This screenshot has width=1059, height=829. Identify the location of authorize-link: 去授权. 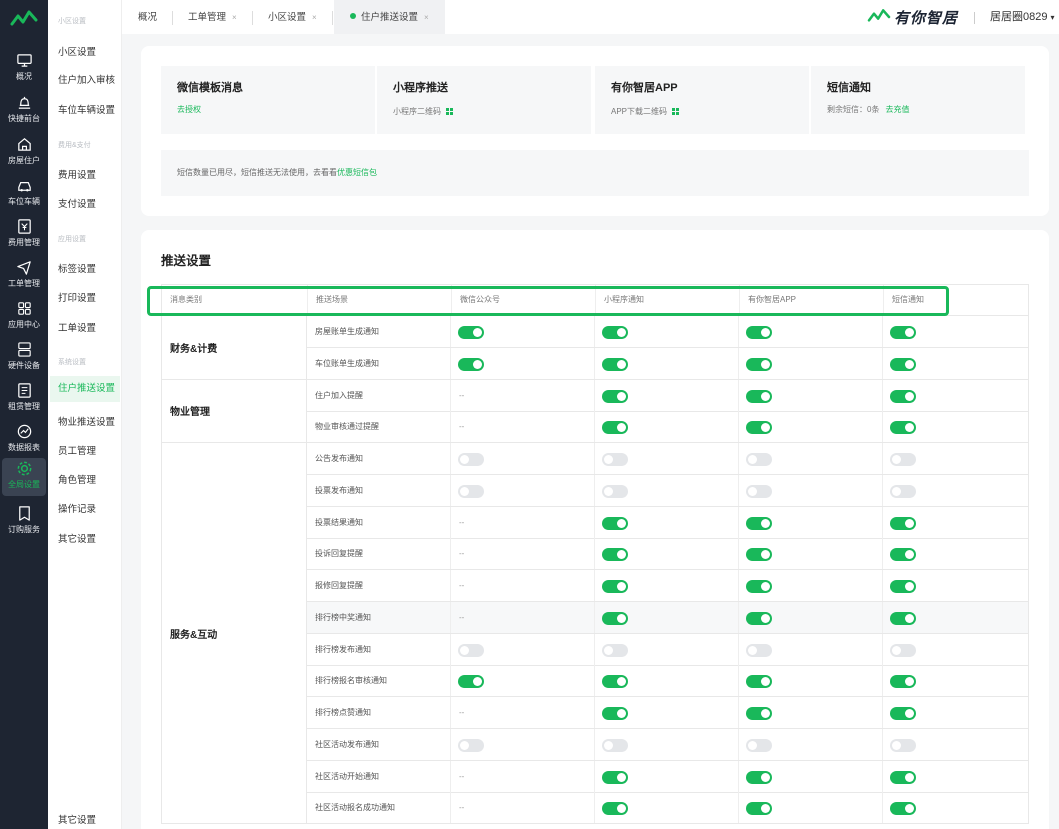
(189, 109).